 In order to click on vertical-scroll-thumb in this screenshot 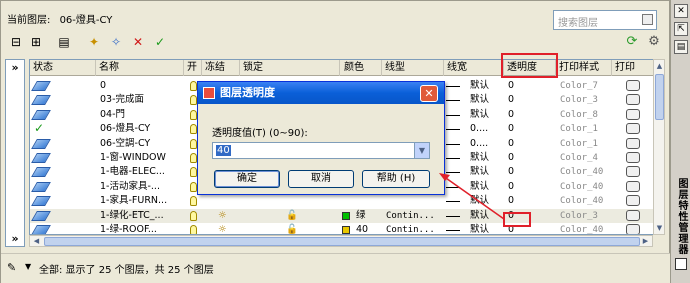, I will do `click(659, 97)`.